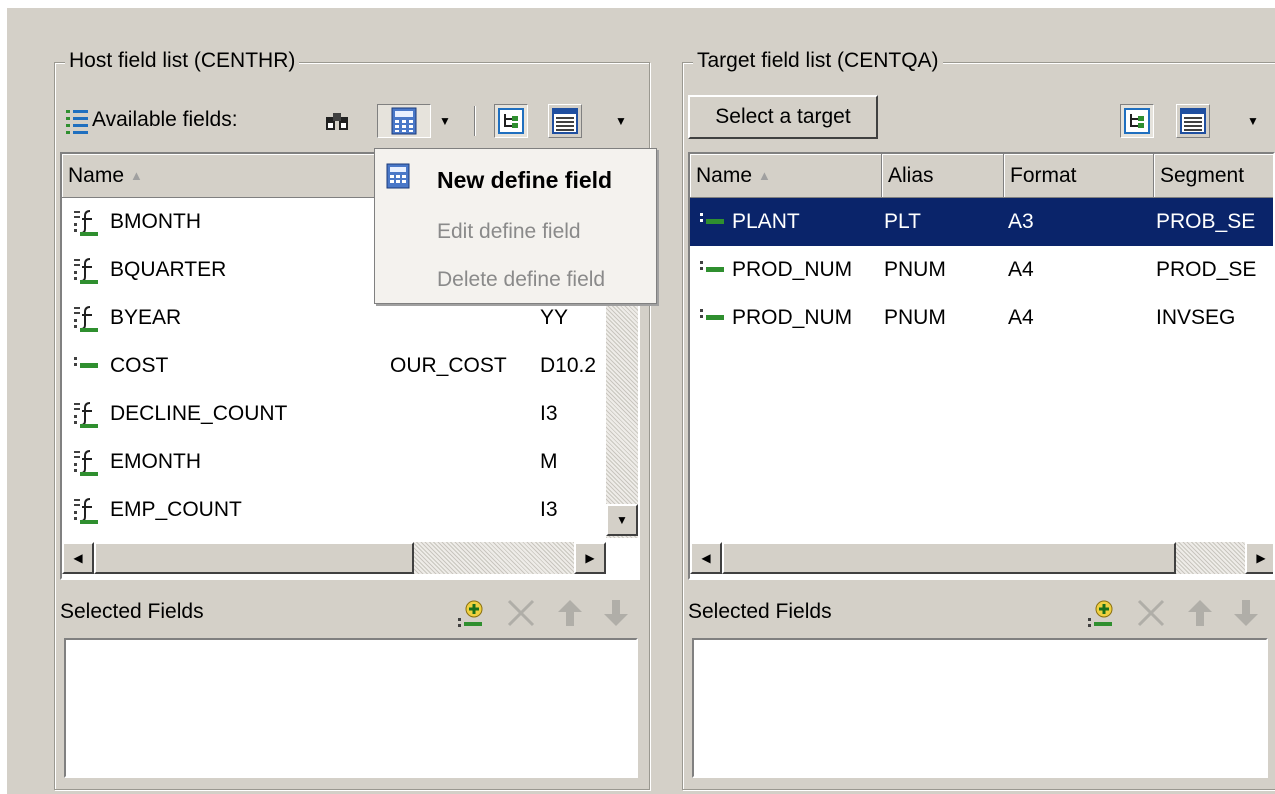  I want to click on available-fields-label: Available fields:, so click(165, 119).